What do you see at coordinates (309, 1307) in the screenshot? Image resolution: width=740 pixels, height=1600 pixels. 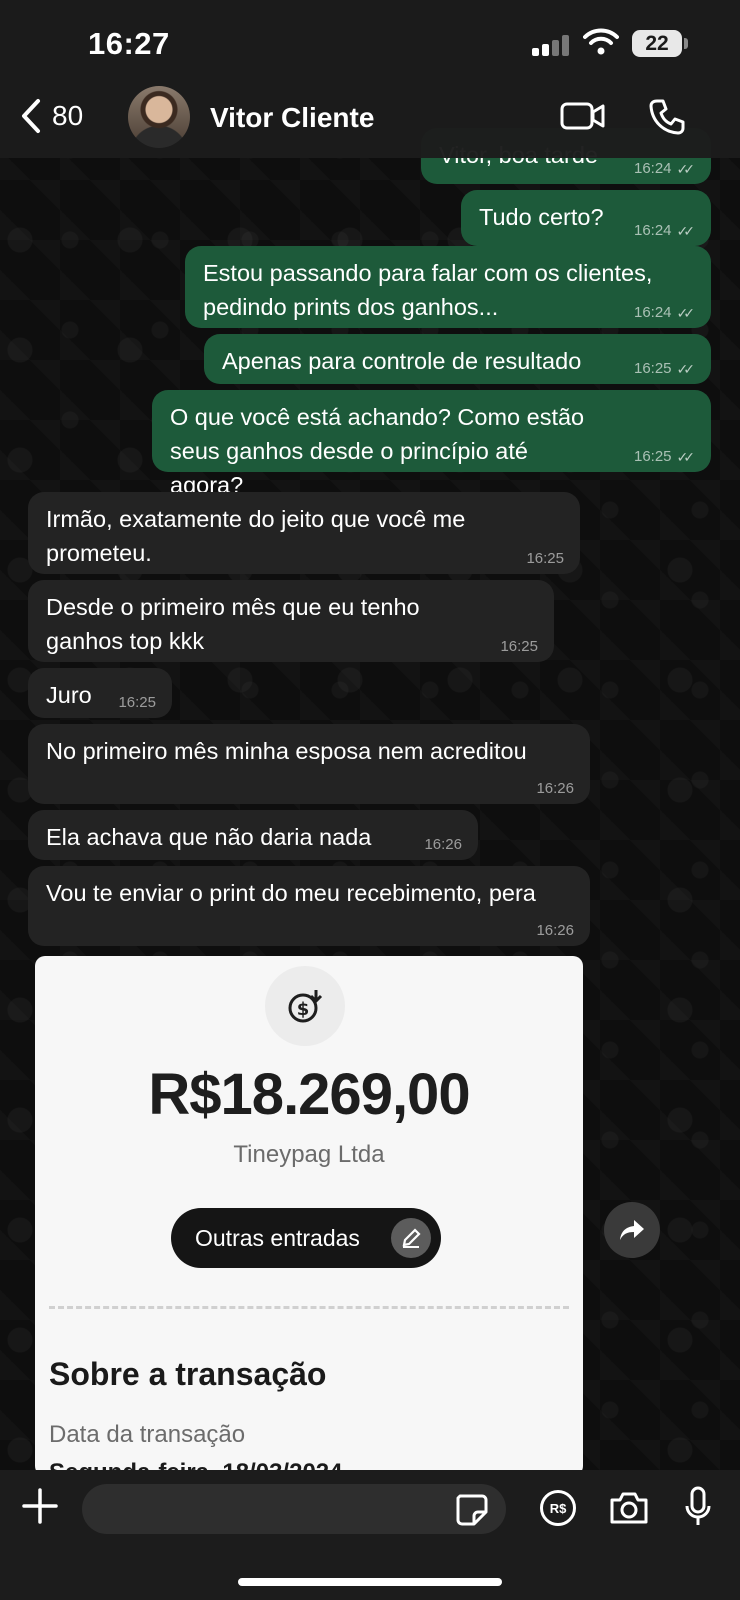 I see `divider` at bounding box center [309, 1307].